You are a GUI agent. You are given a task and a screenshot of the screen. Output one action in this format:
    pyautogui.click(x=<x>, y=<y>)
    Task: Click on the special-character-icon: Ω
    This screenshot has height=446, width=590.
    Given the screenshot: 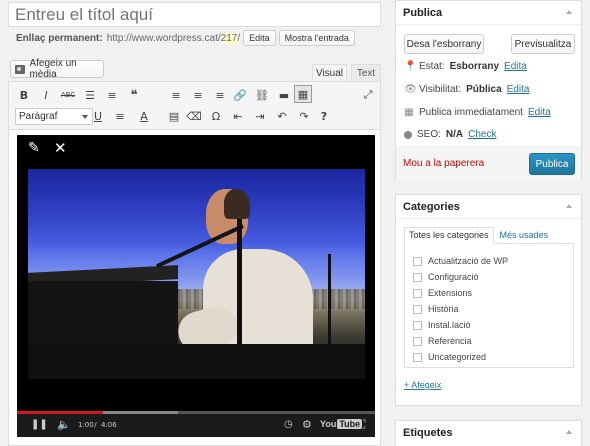 What is the action you would take?
    pyautogui.click(x=216, y=116)
    